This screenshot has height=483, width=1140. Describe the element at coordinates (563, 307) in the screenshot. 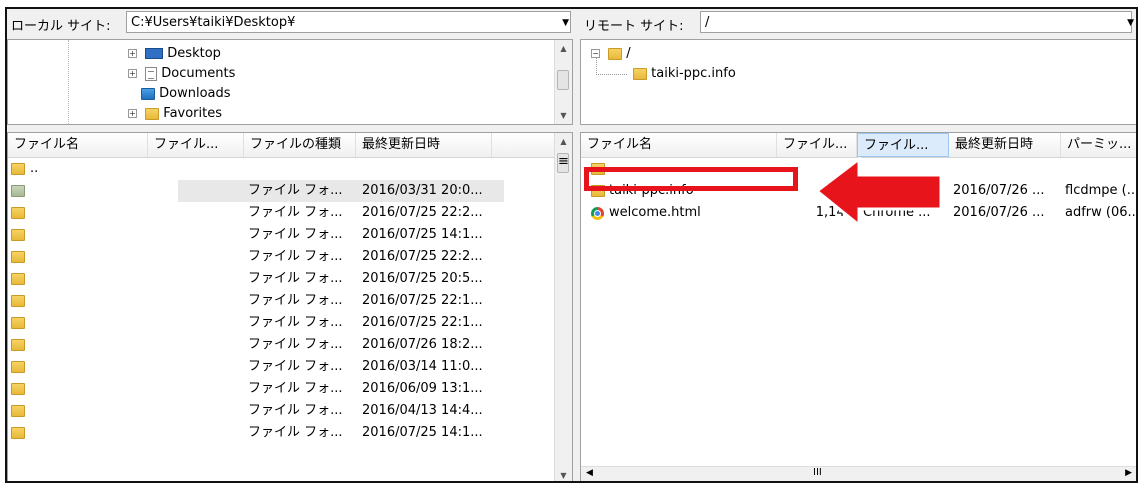

I see `local-list-scrollbar: ▲ ≡ ▼` at that location.